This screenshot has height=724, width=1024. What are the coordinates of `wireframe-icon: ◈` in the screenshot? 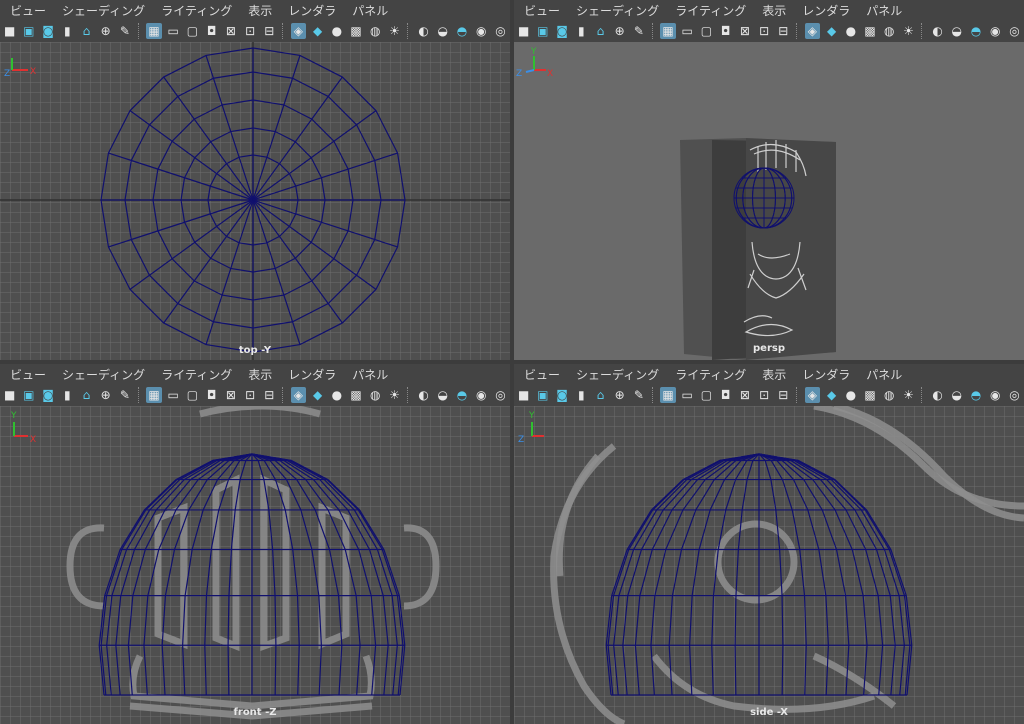 It's located at (812, 395).